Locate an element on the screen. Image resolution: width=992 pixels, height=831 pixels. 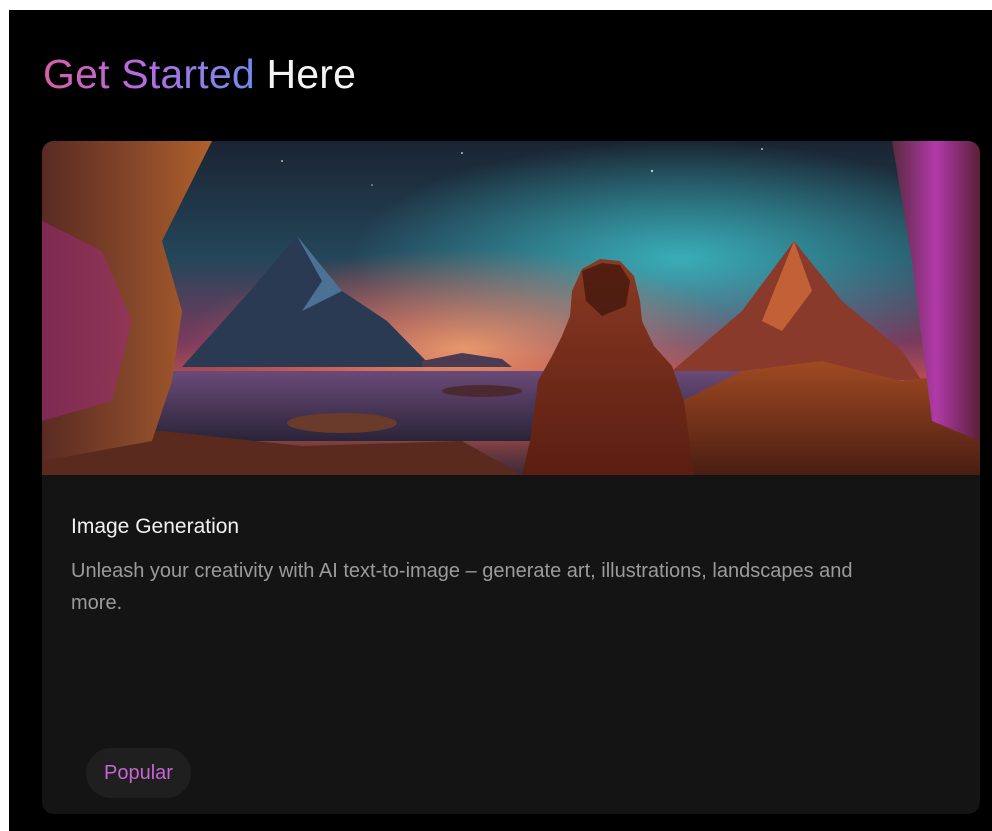
section-heading: Get Started Here is located at coordinates (199, 74).